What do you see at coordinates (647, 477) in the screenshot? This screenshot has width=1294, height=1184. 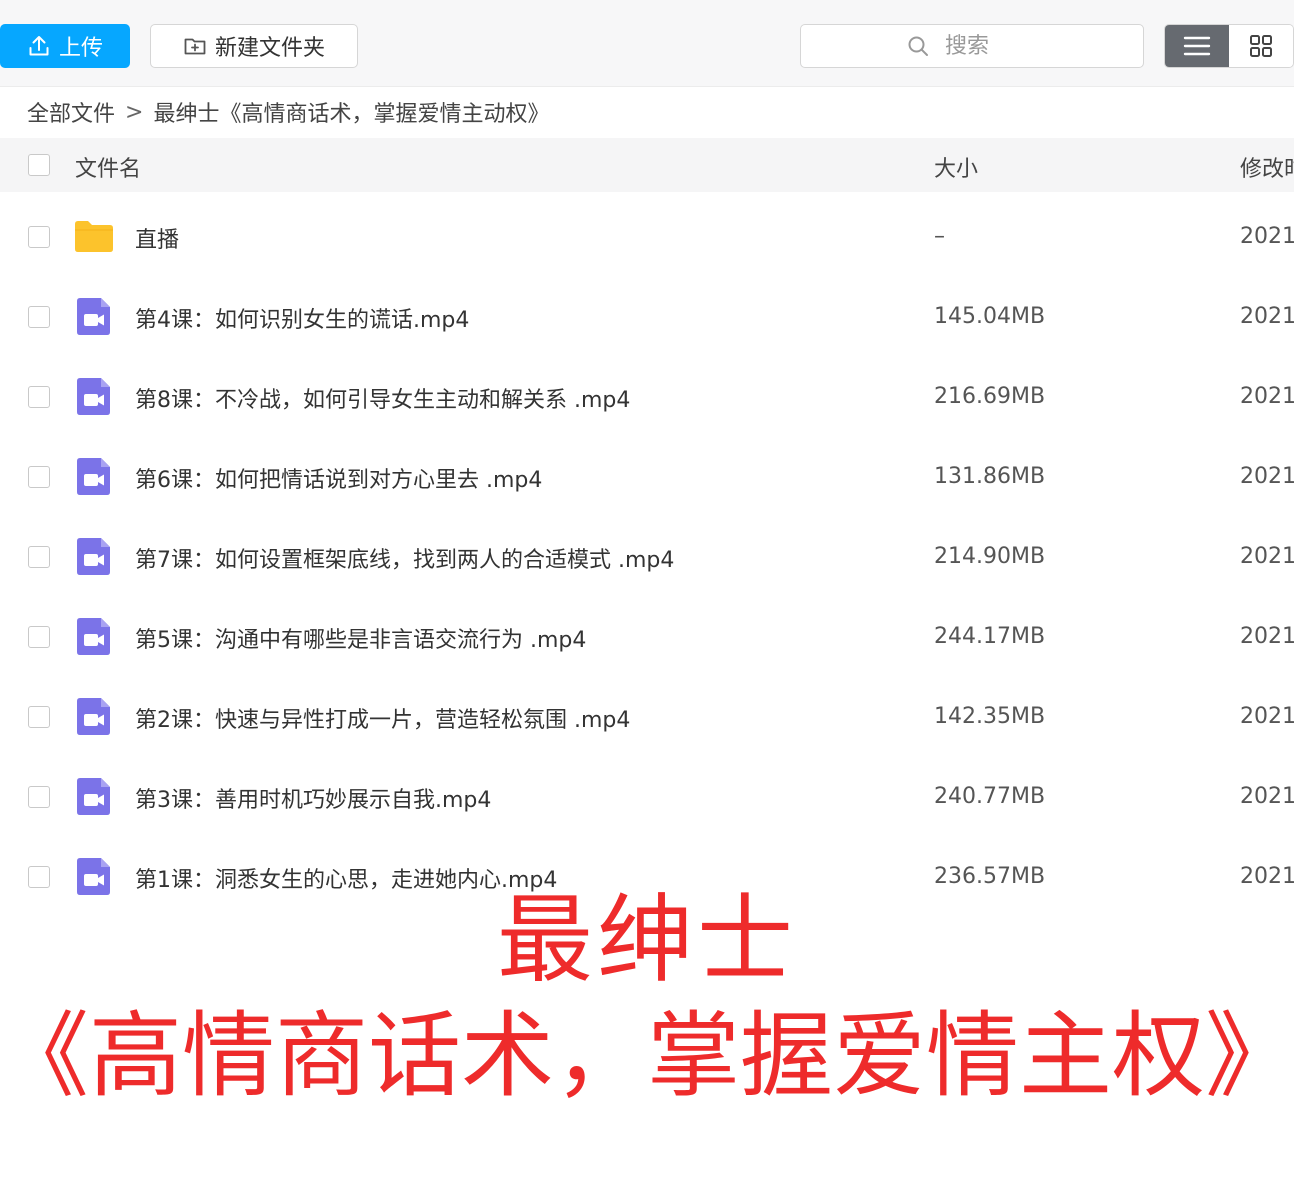 I see `table-row: 第6课：如何把情话说到对方心里去 .mp4 131.86MB 2021` at bounding box center [647, 477].